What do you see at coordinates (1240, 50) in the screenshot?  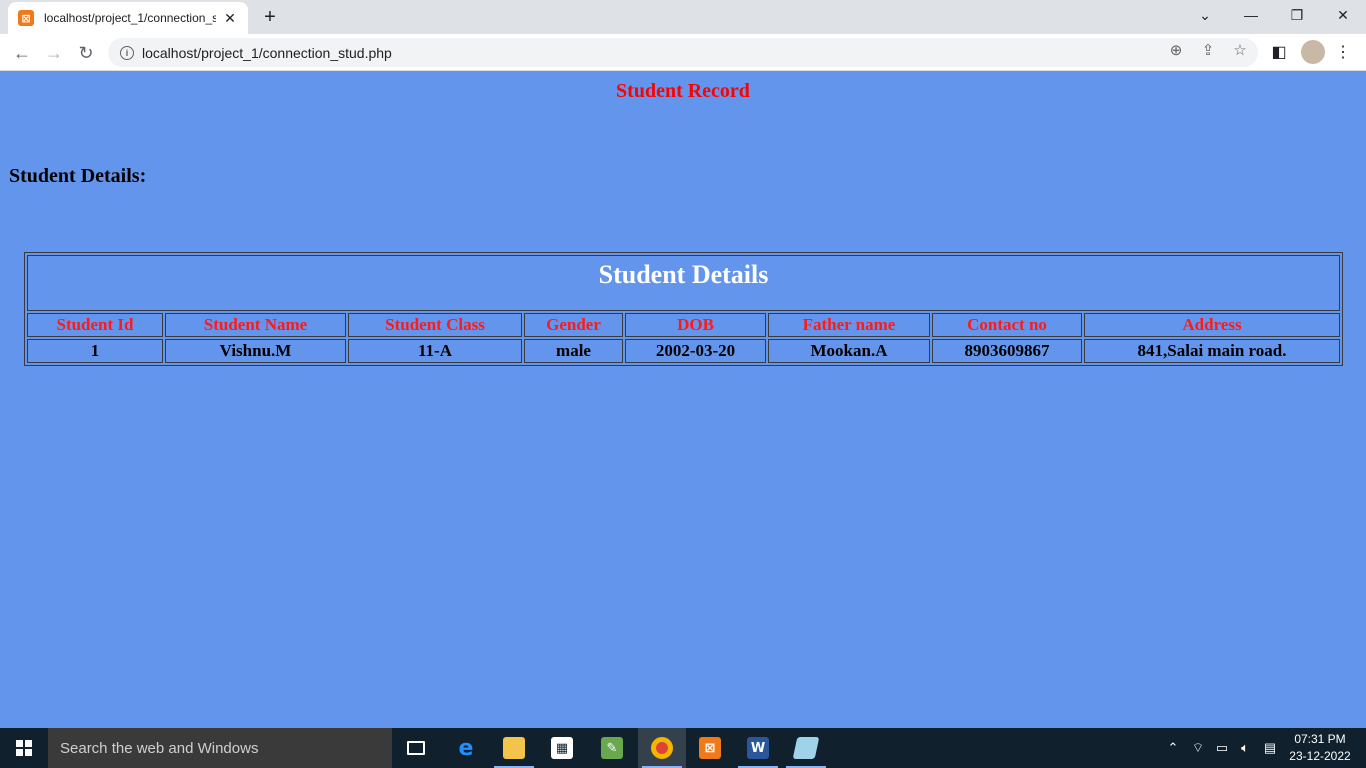 I see `bookmark-star-icon: ☆` at bounding box center [1240, 50].